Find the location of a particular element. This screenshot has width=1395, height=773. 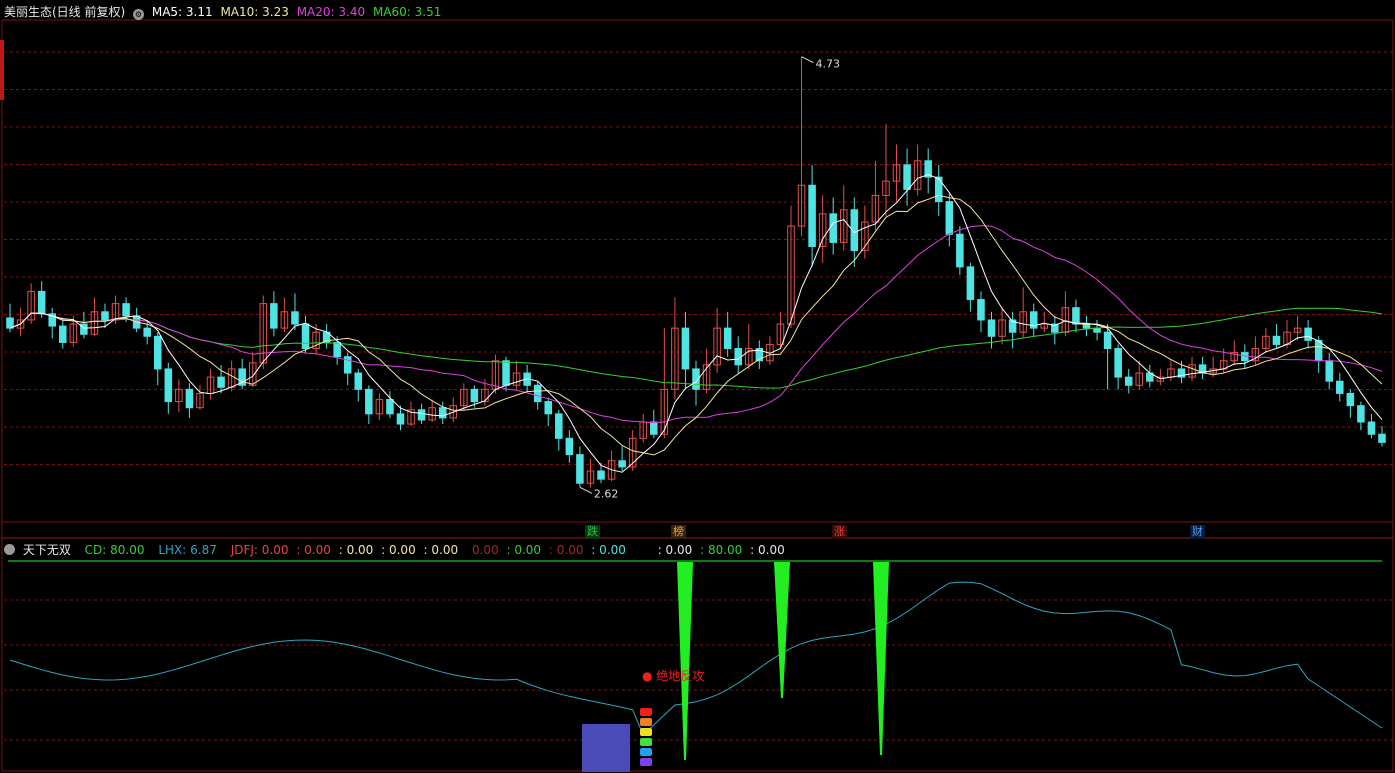

value-8: : 0.00 is located at coordinates (608, 550).